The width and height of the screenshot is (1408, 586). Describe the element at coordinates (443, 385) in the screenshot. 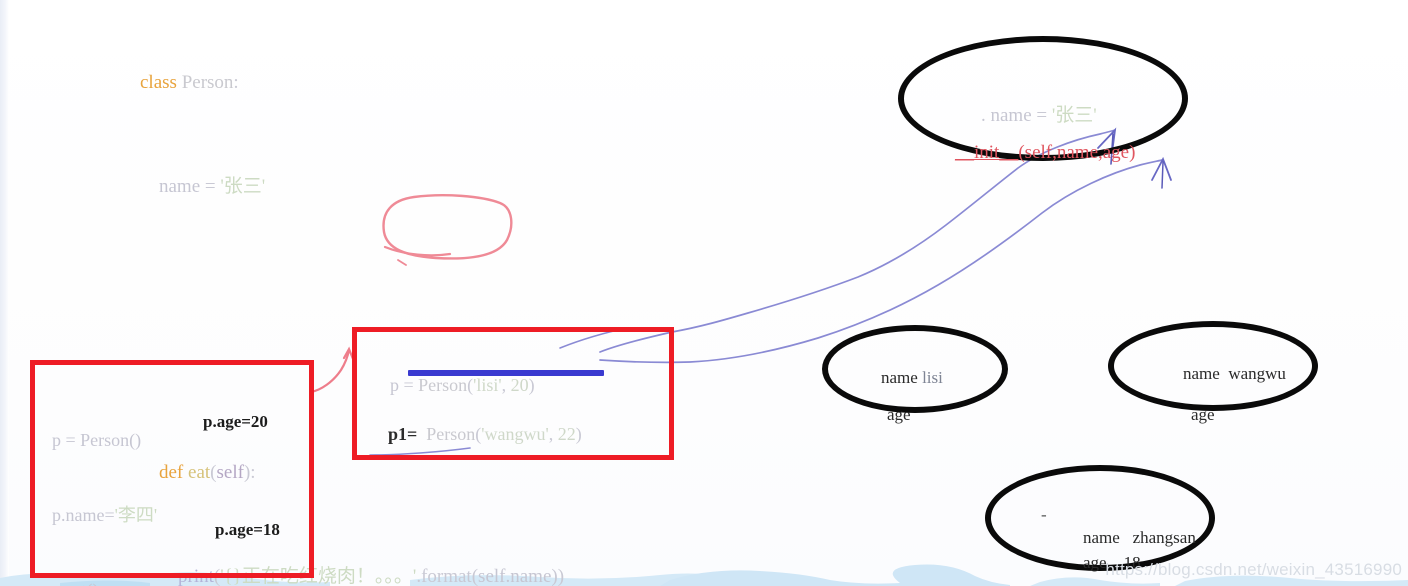

I see `ctor-person-1: Person` at that location.